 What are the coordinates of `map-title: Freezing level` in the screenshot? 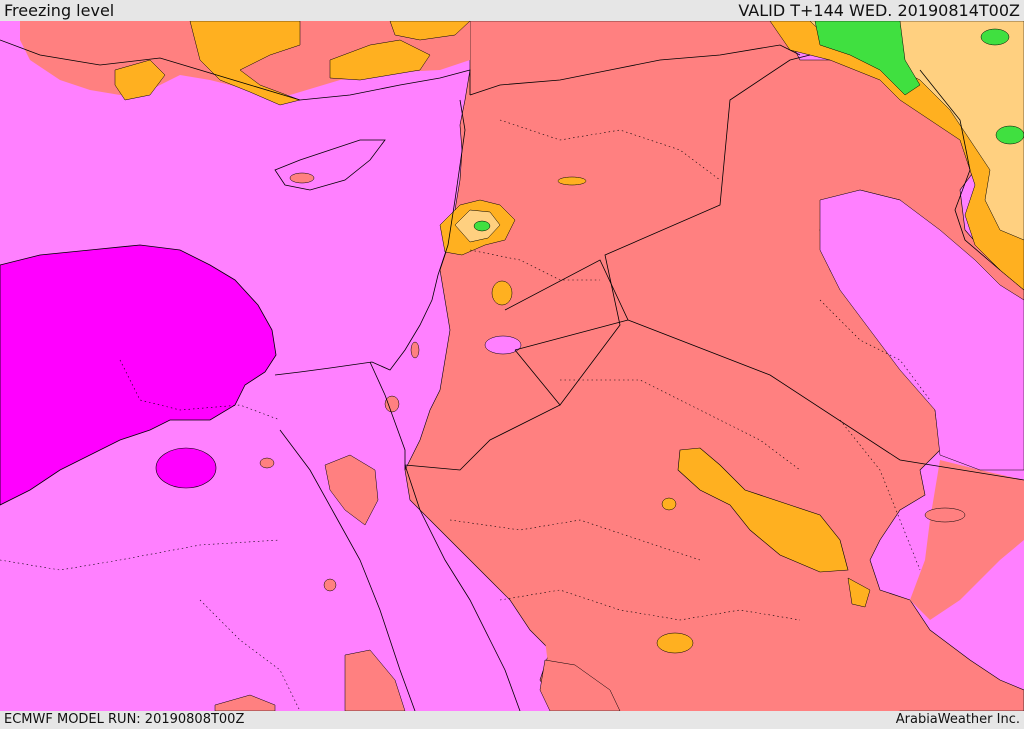 It's located at (59, 10).